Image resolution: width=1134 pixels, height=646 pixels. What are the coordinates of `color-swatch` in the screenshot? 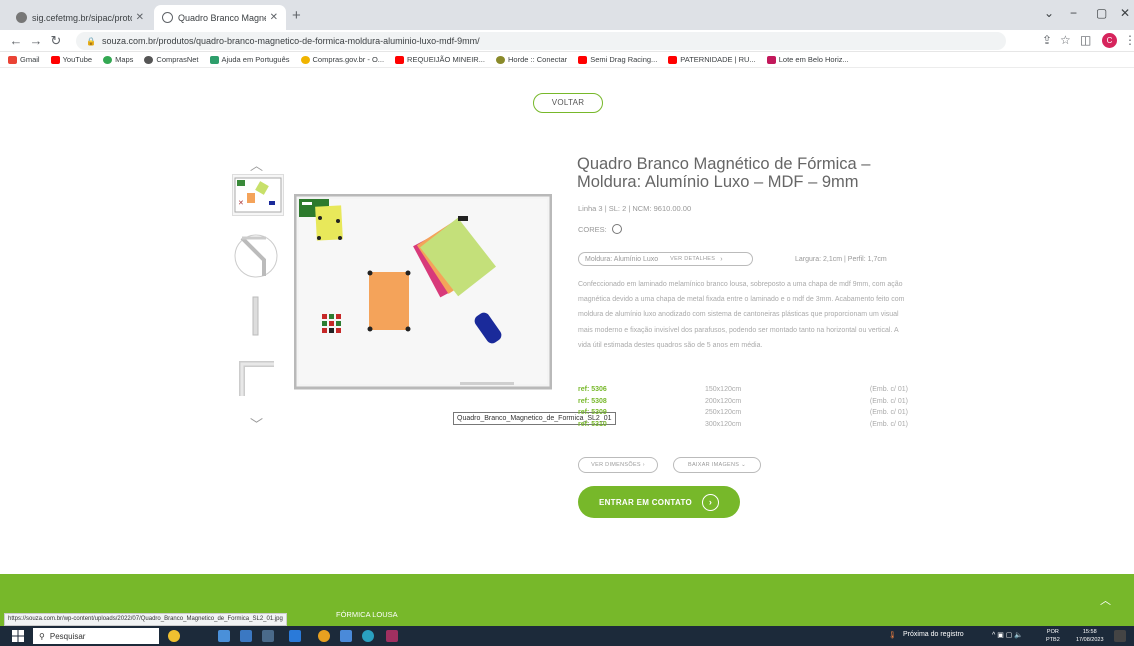 It's located at (616, 229).